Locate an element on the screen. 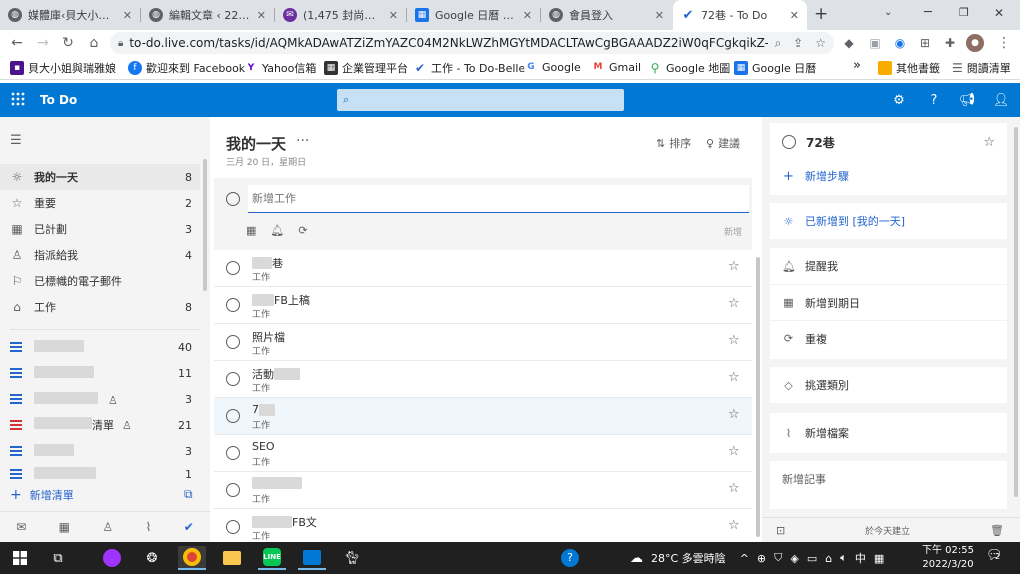 This screenshot has height=574, width=1020. repeat-button: ⟳ 重複 is located at coordinates (888, 338).